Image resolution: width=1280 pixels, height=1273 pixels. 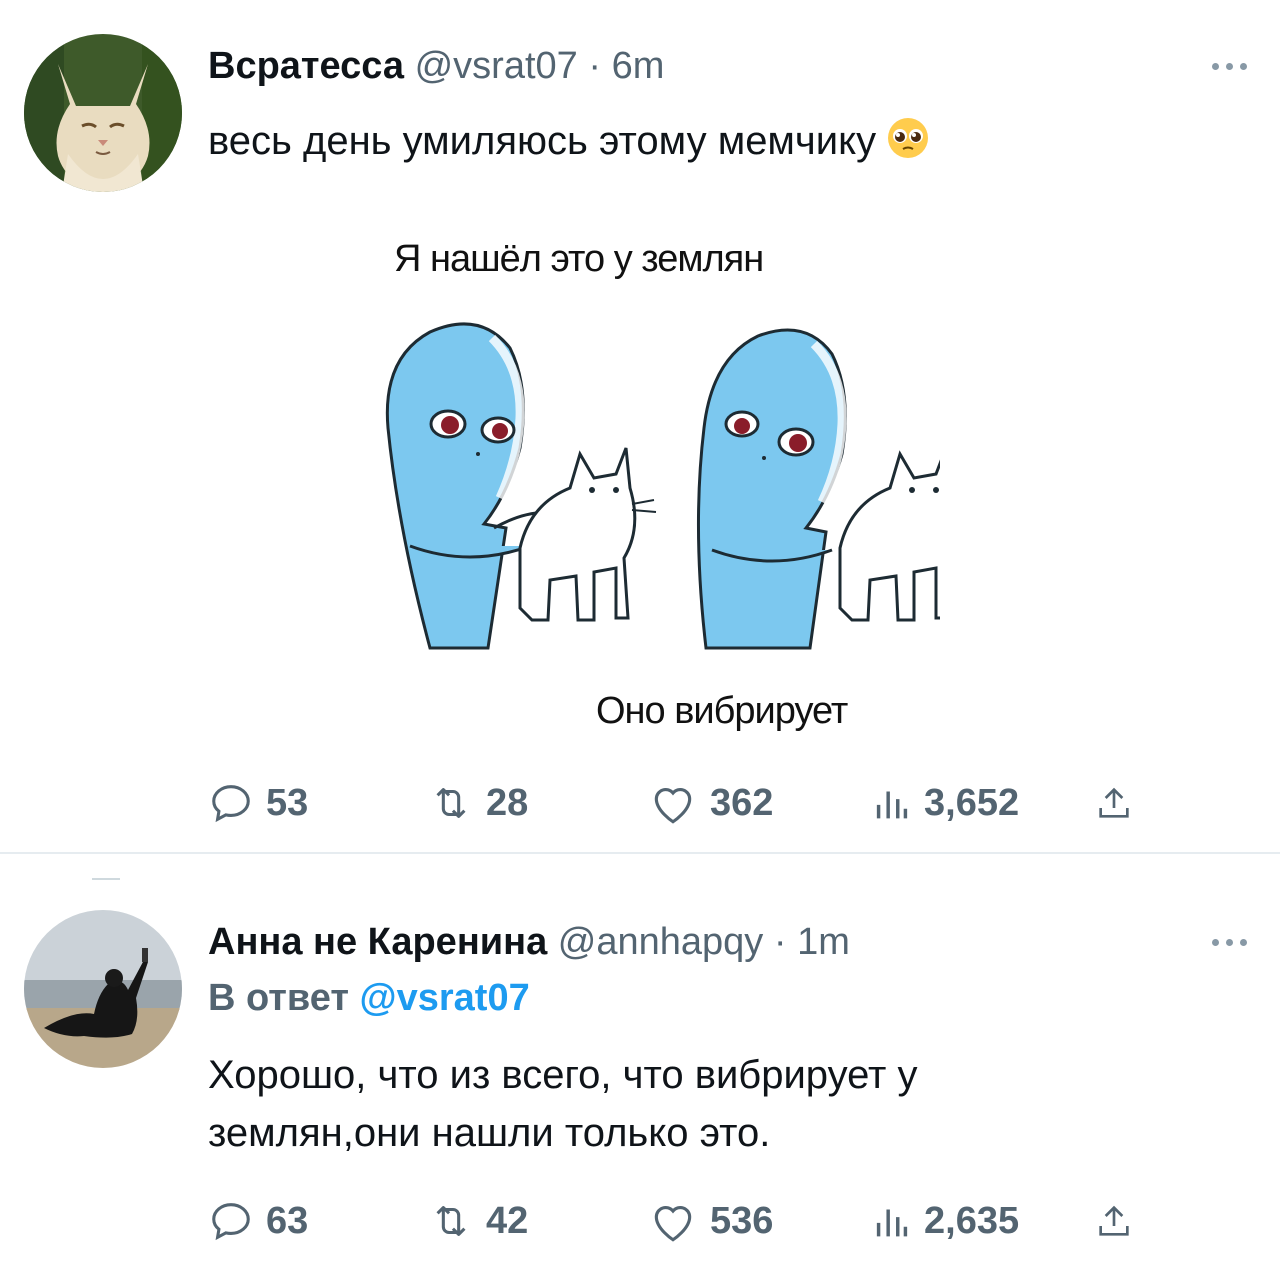 I want to click on cat-left, so click(x=587, y=534).